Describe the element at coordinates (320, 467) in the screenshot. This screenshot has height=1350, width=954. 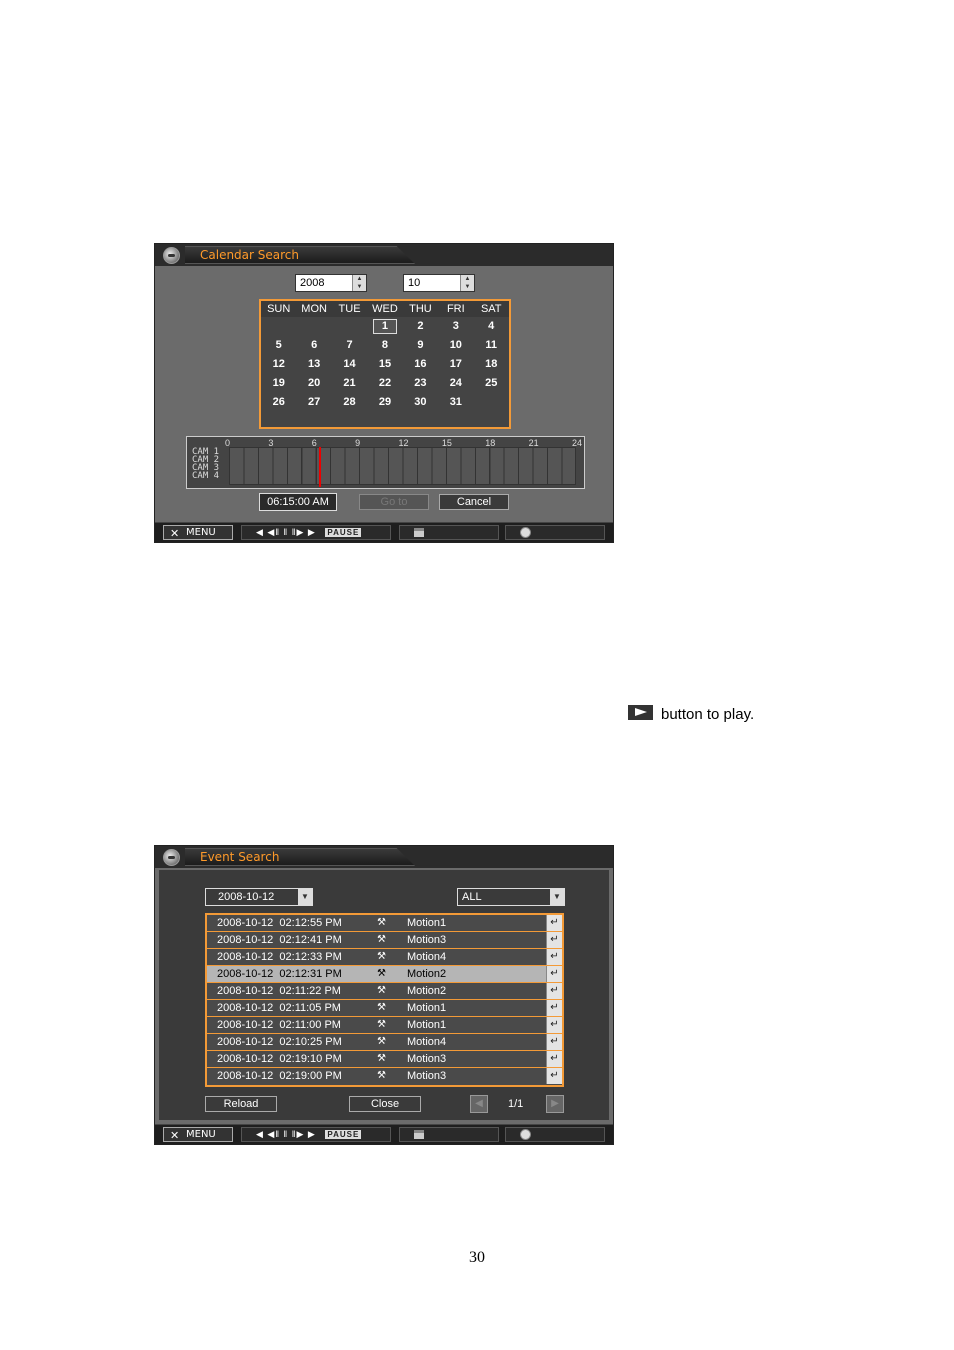
I see `timeline-cursor` at that location.